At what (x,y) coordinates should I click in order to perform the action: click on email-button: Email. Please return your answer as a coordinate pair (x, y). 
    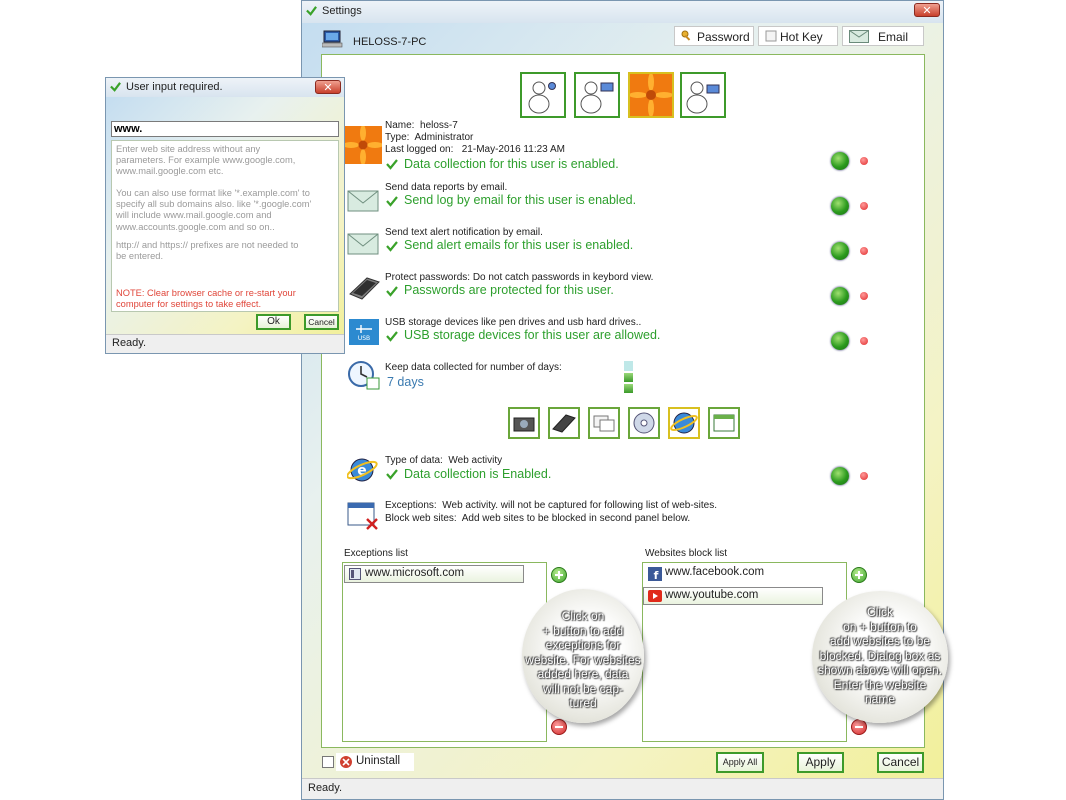
    Looking at the image, I should click on (883, 36).